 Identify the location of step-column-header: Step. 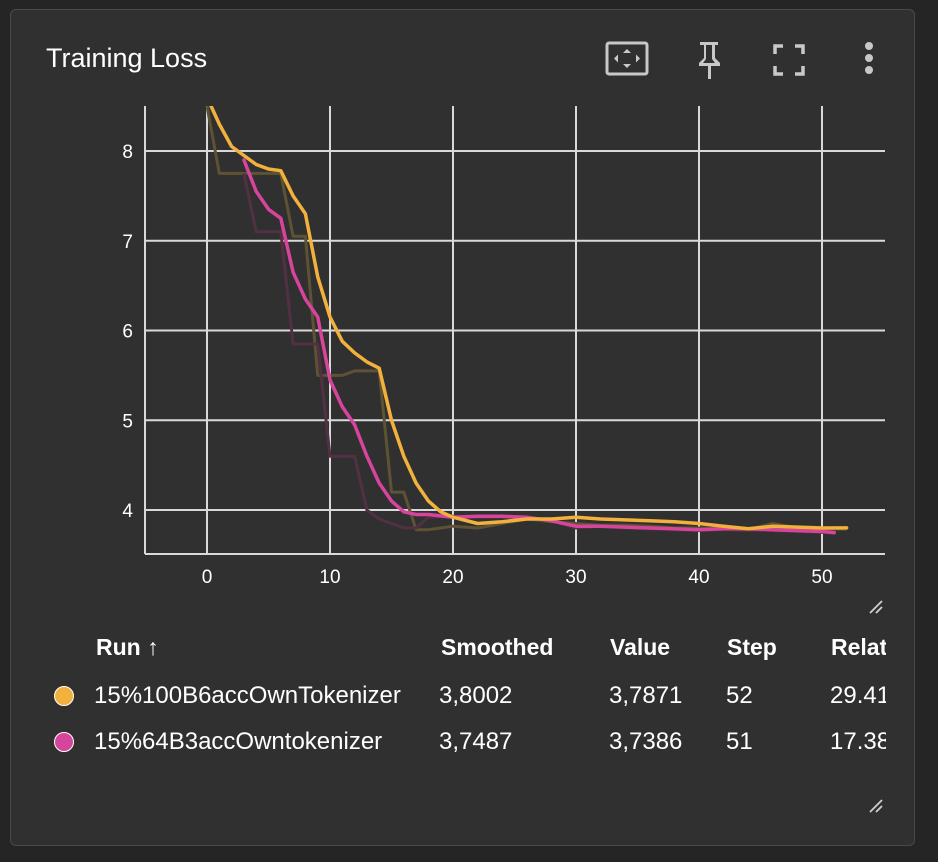
(752, 647).